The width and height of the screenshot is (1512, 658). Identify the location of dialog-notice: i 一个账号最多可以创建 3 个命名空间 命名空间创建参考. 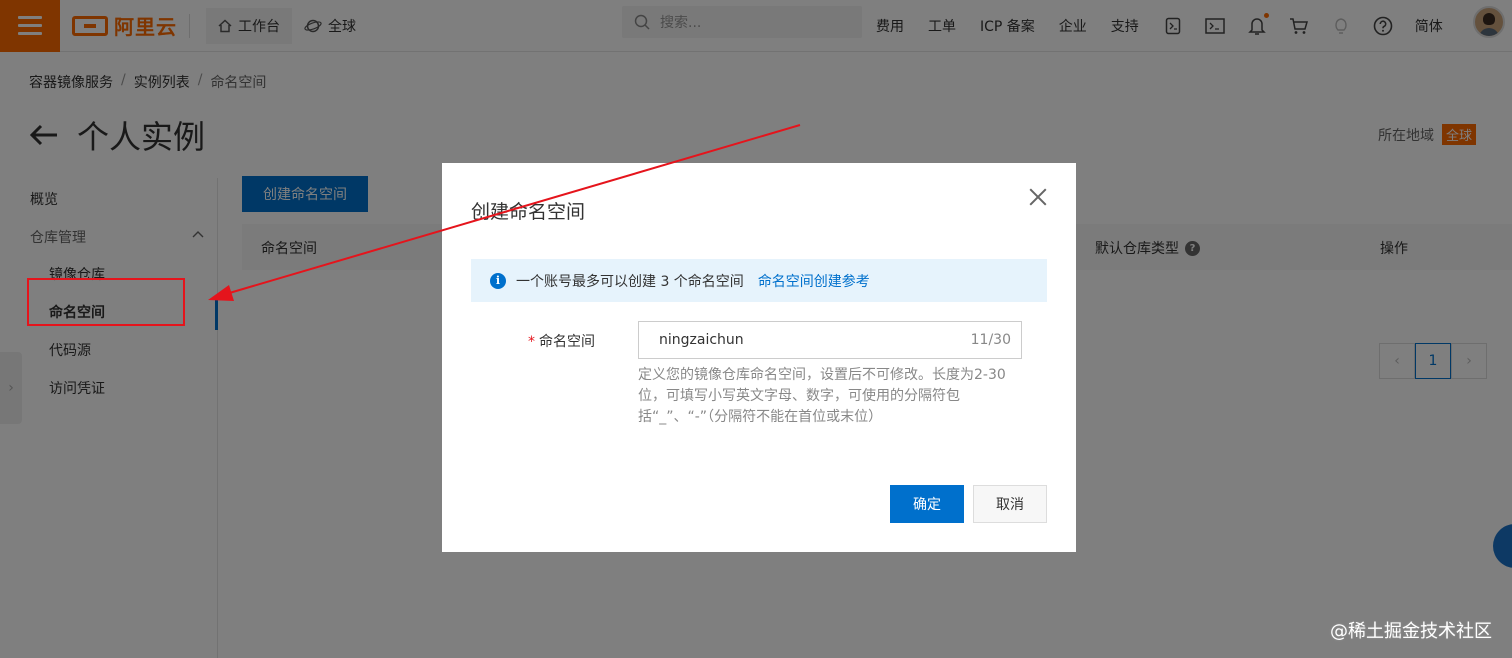
(759, 280).